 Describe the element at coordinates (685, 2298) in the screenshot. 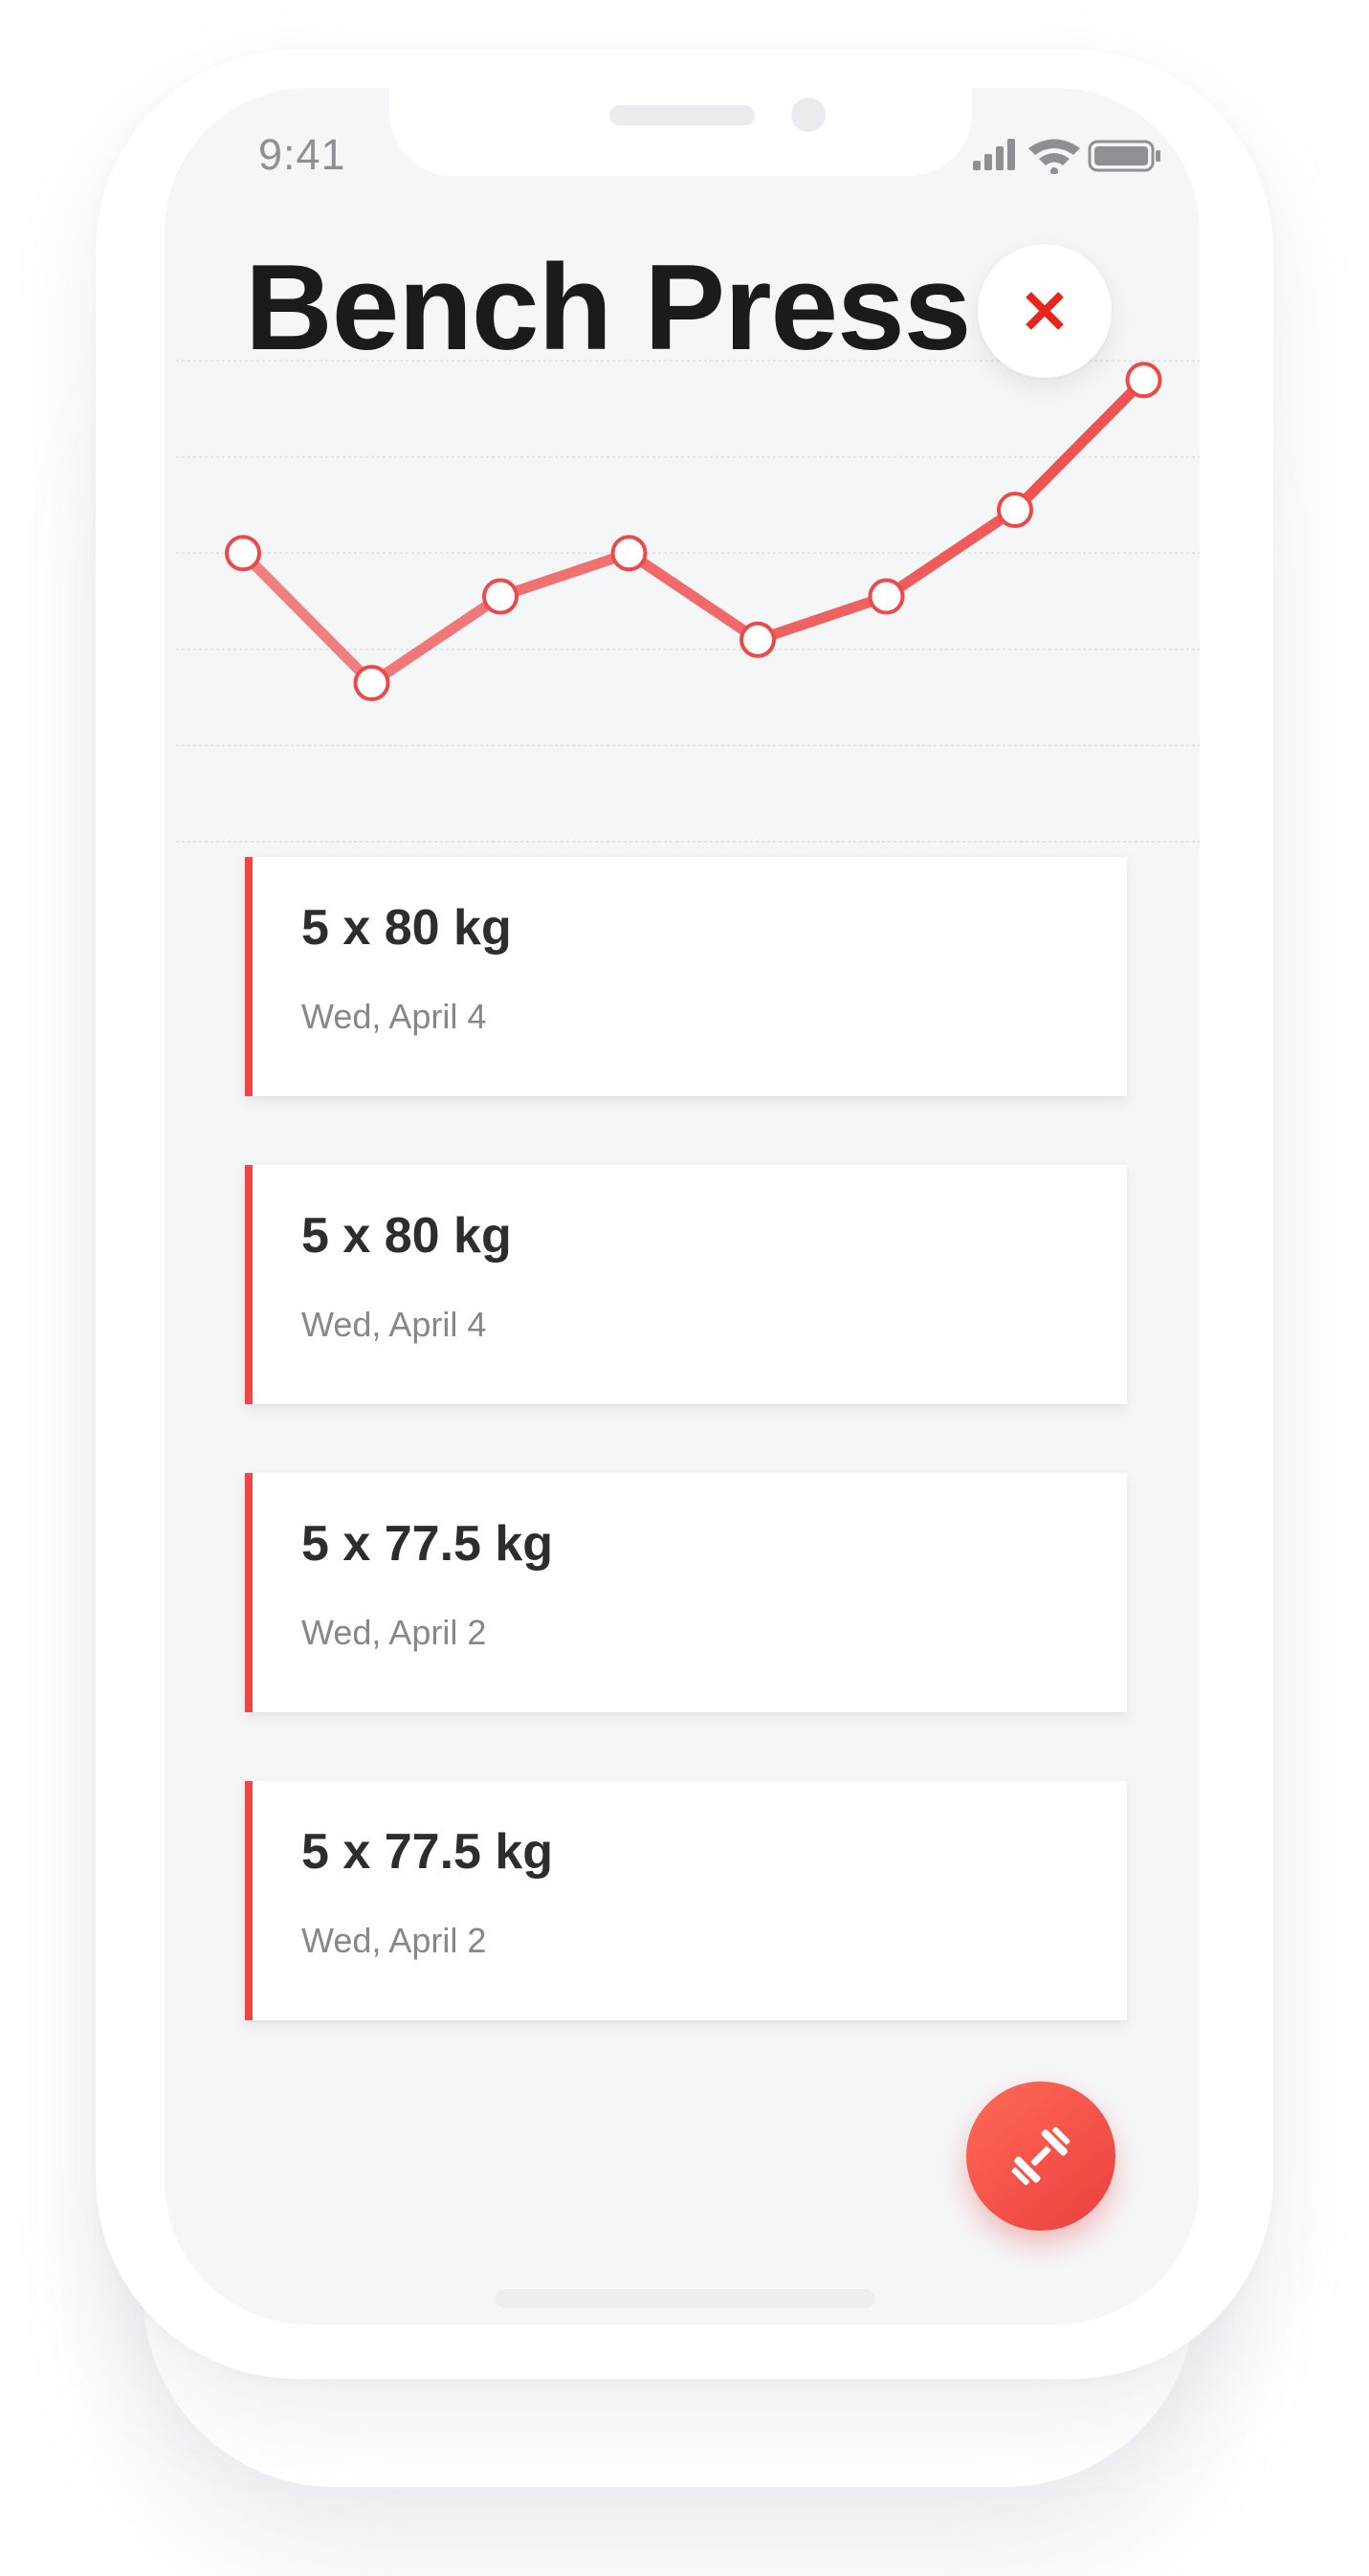

I see `home-indicator` at that location.